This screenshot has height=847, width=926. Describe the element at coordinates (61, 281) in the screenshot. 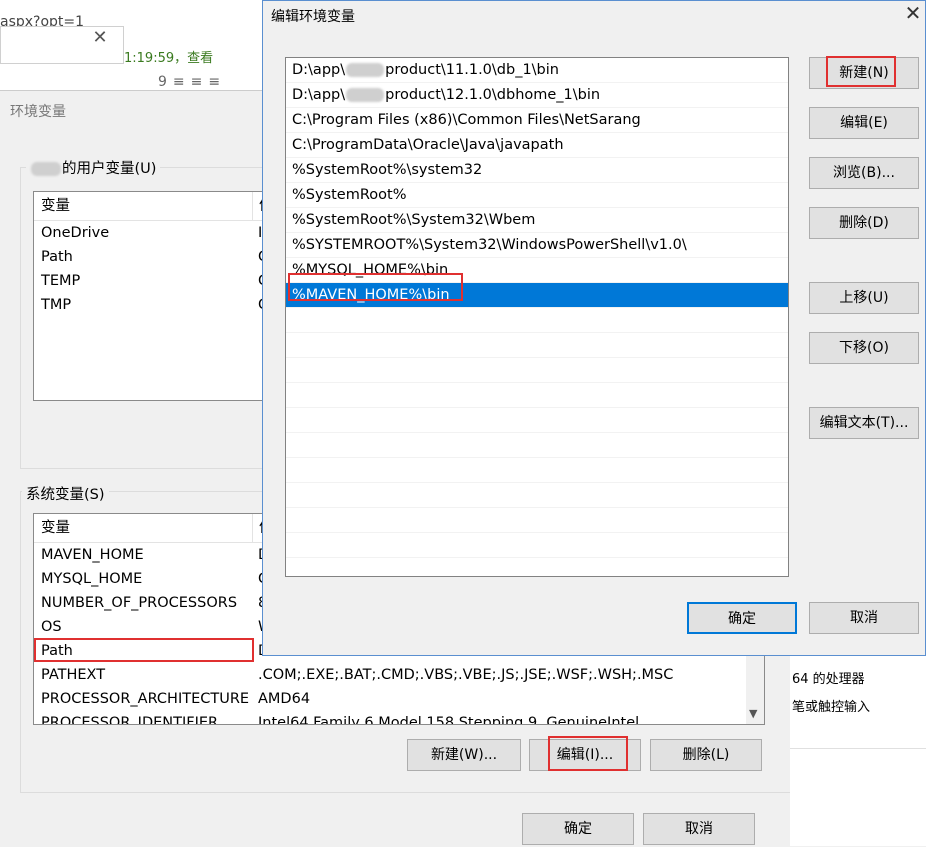

I see `variable-name: TEMP` at that location.